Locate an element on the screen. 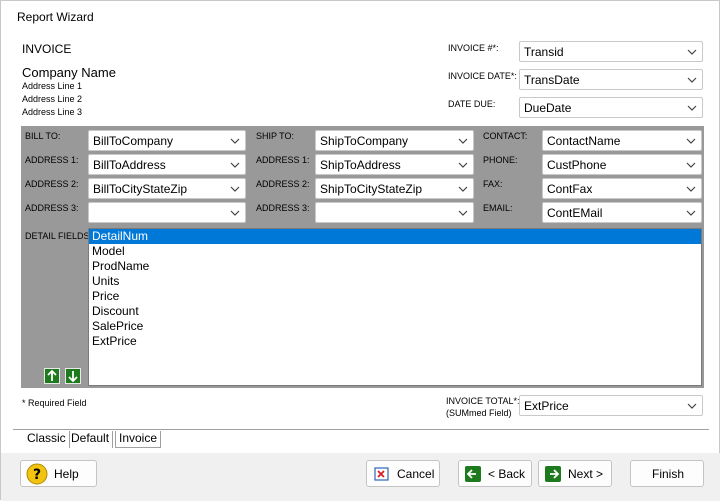  address-line-1: Address Line 1 is located at coordinates (52, 86).